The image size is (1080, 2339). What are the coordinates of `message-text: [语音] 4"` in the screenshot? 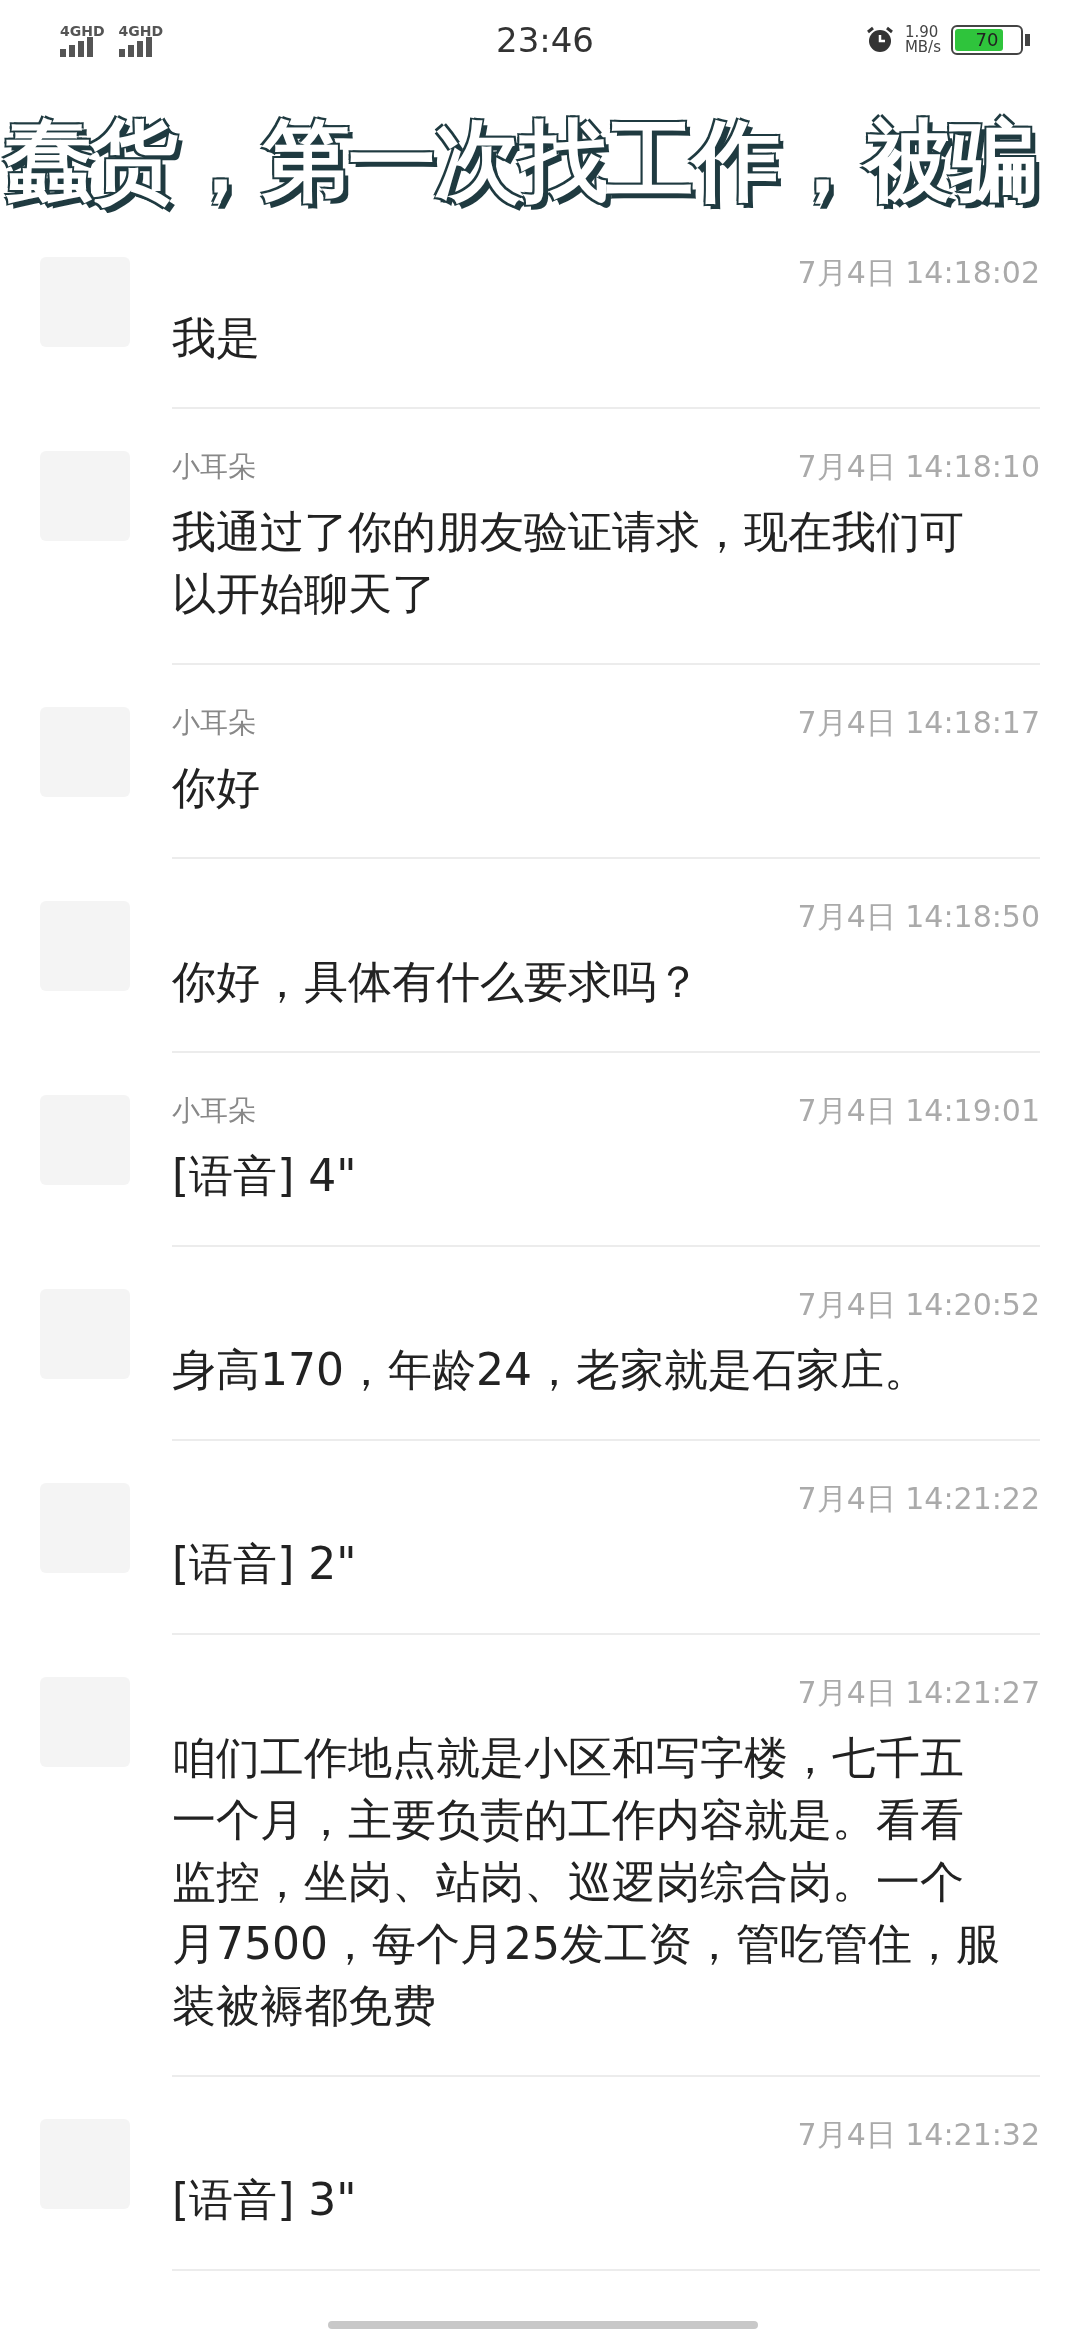 It's located at (265, 1176).